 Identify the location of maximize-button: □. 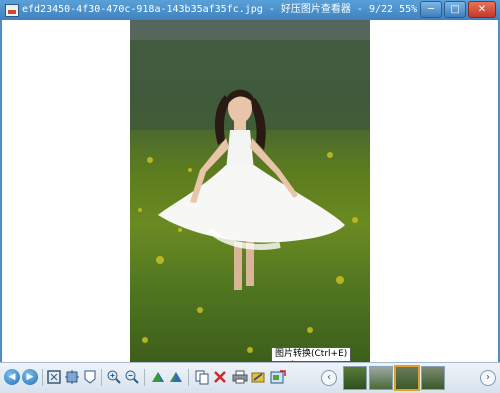
(455, 9).